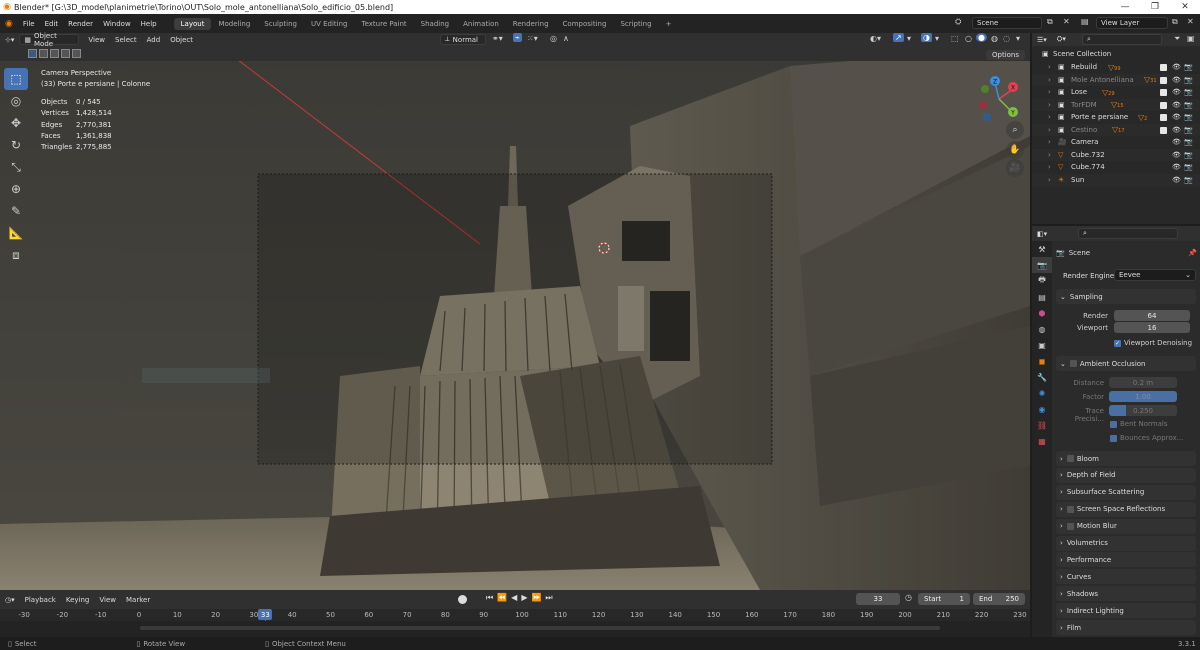 The width and height of the screenshot is (1200, 650). What do you see at coordinates (1066, 21) in the screenshot?
I see `delete-scene-icon: ✕` at bounding box center [1066, 21].